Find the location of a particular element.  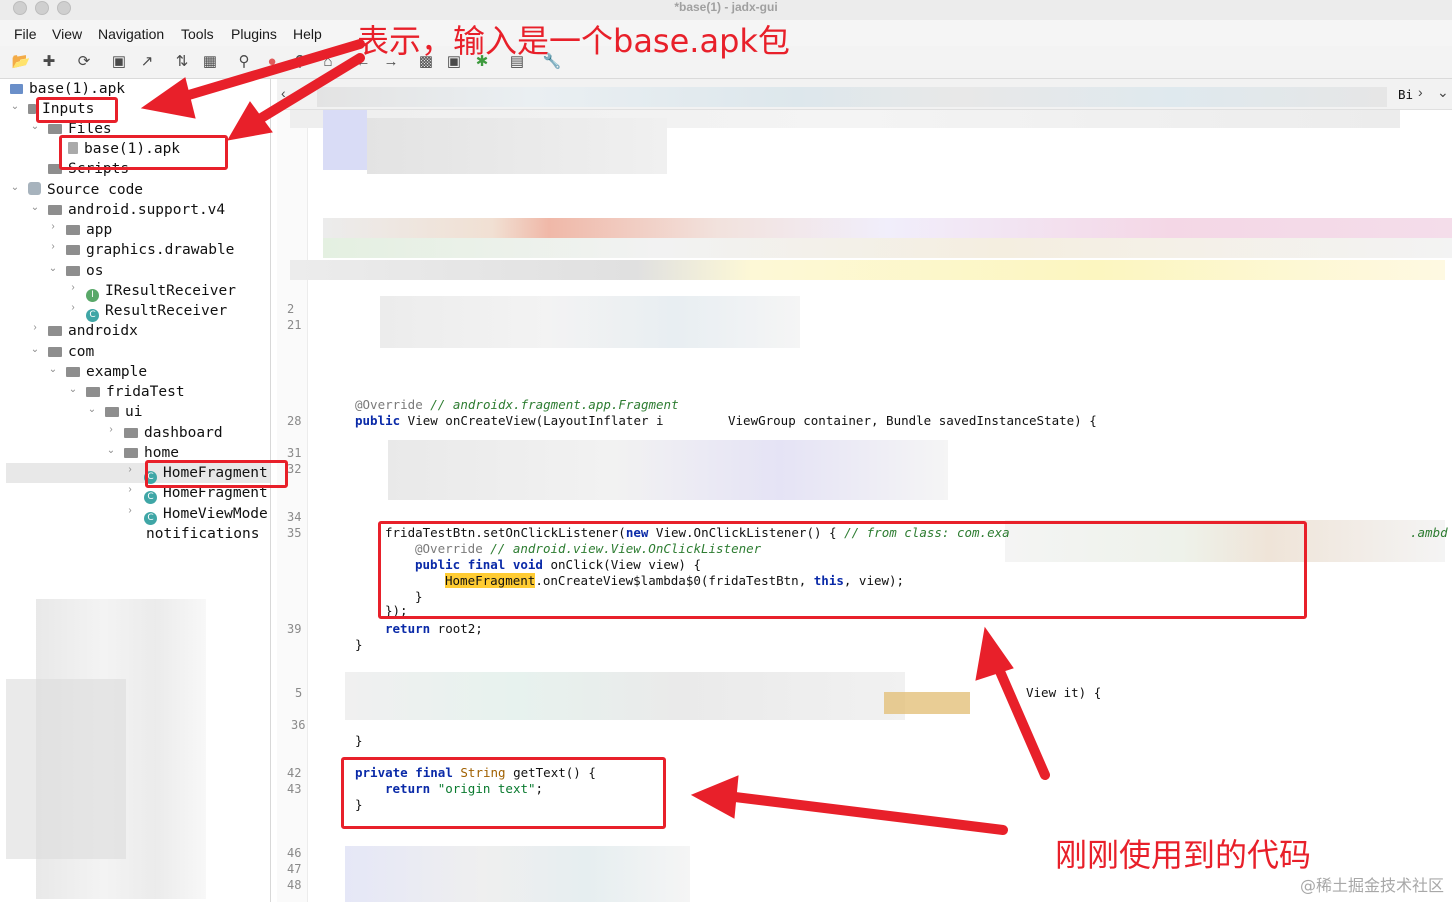

annotation-text-bottom: 刚刚使用到的代码 is located at coordinates (1183, 855).